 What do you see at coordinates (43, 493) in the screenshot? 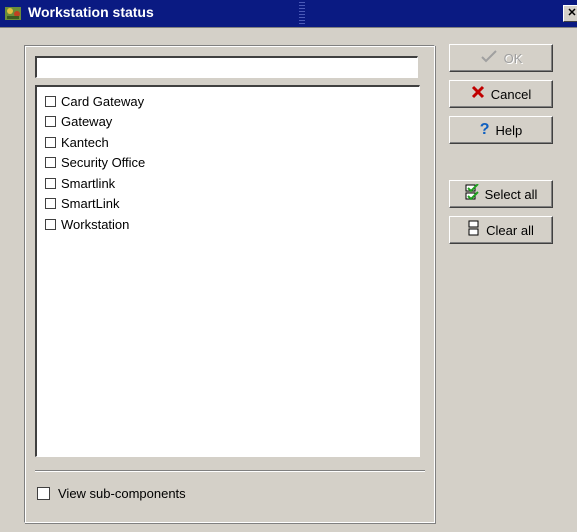
I see `view-sub-components-checkbox` at bounding box center [43, 493].